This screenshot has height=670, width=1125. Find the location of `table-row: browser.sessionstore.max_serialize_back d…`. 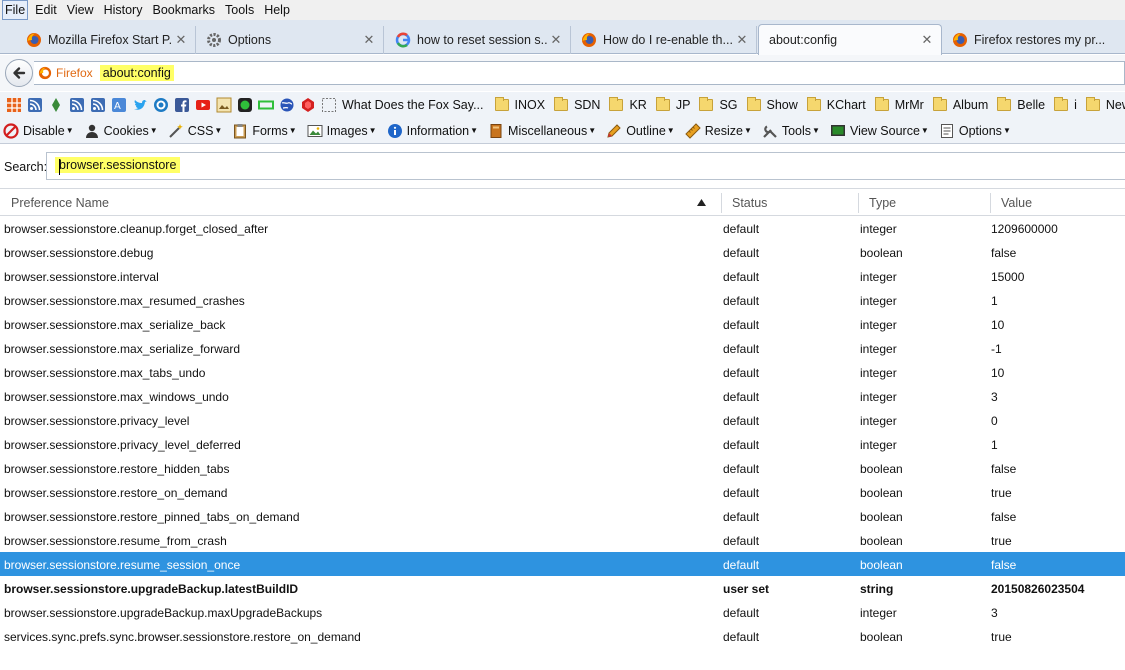

table-row: browser.sessionstore.max_serialize_back d… is located at coordinates (562, 324).